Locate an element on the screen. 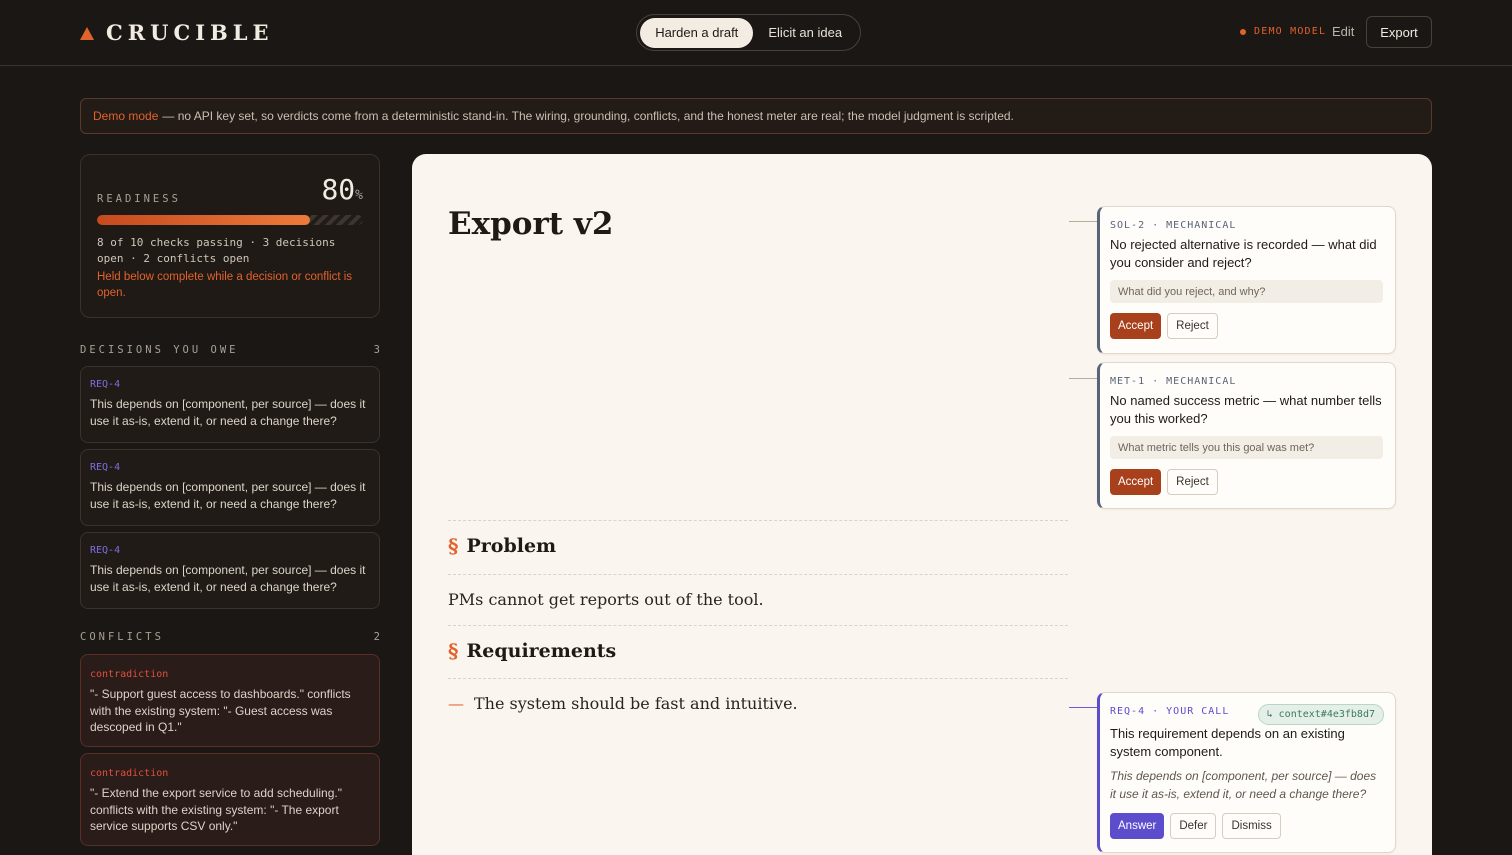 This screenshot has width=1512, height=855. problem-text: PMs cannot get reports out of the tool. is located at coordinates (606, 599).